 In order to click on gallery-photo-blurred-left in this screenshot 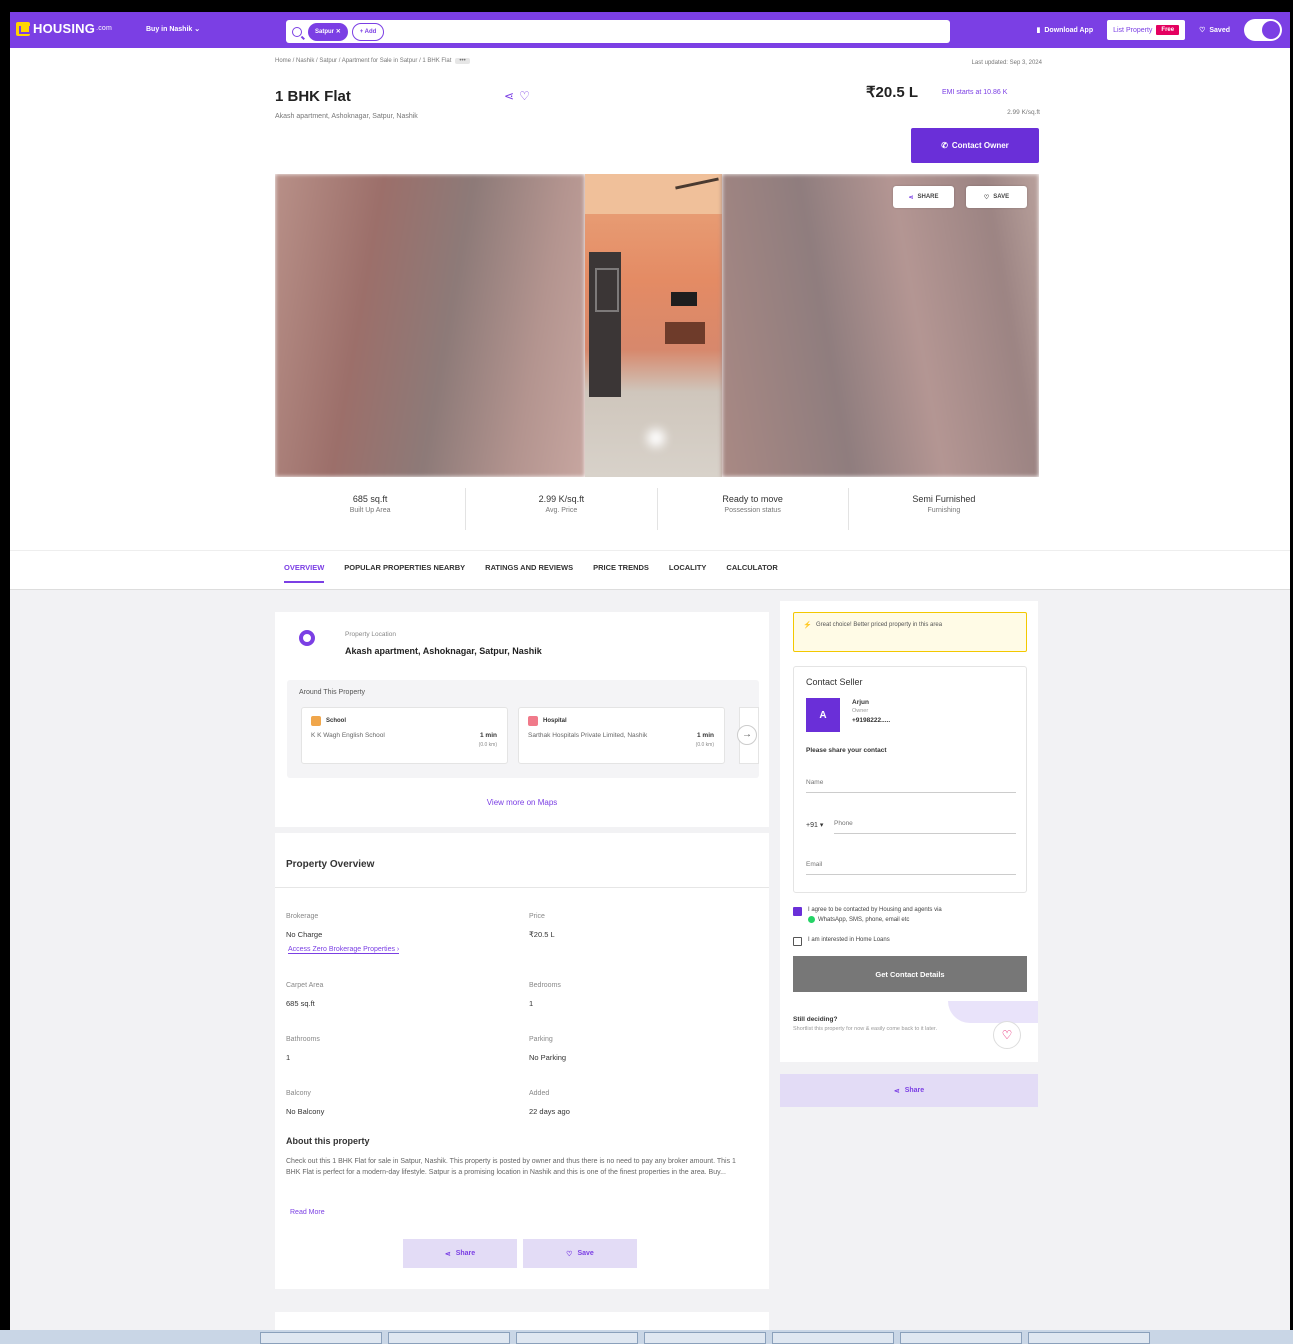, I will do `click(430, 325)`.